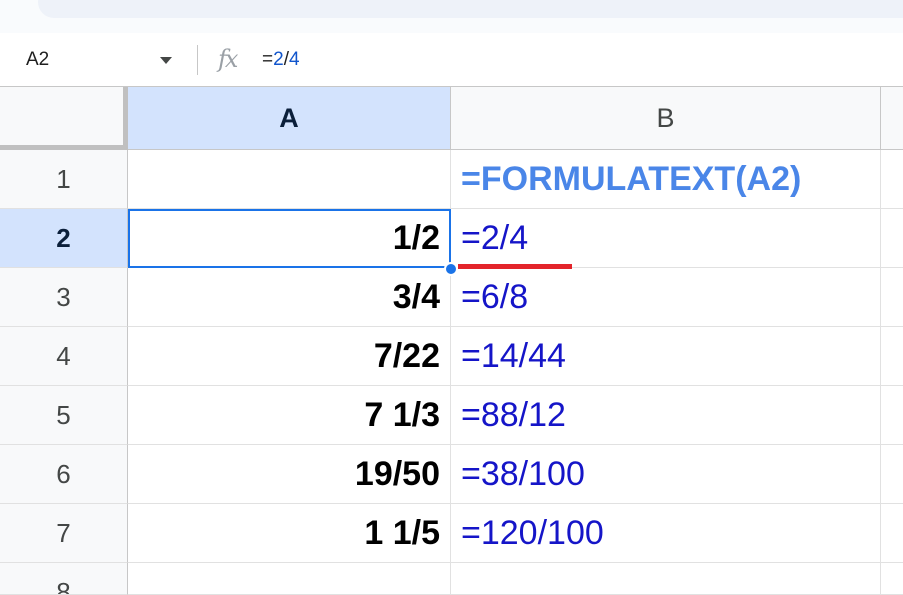 This screenshot has height=595, width=903. Describe the element at coordinates (666, 238) in the screenshot. I see `cell-b2: =2/4` at that location.